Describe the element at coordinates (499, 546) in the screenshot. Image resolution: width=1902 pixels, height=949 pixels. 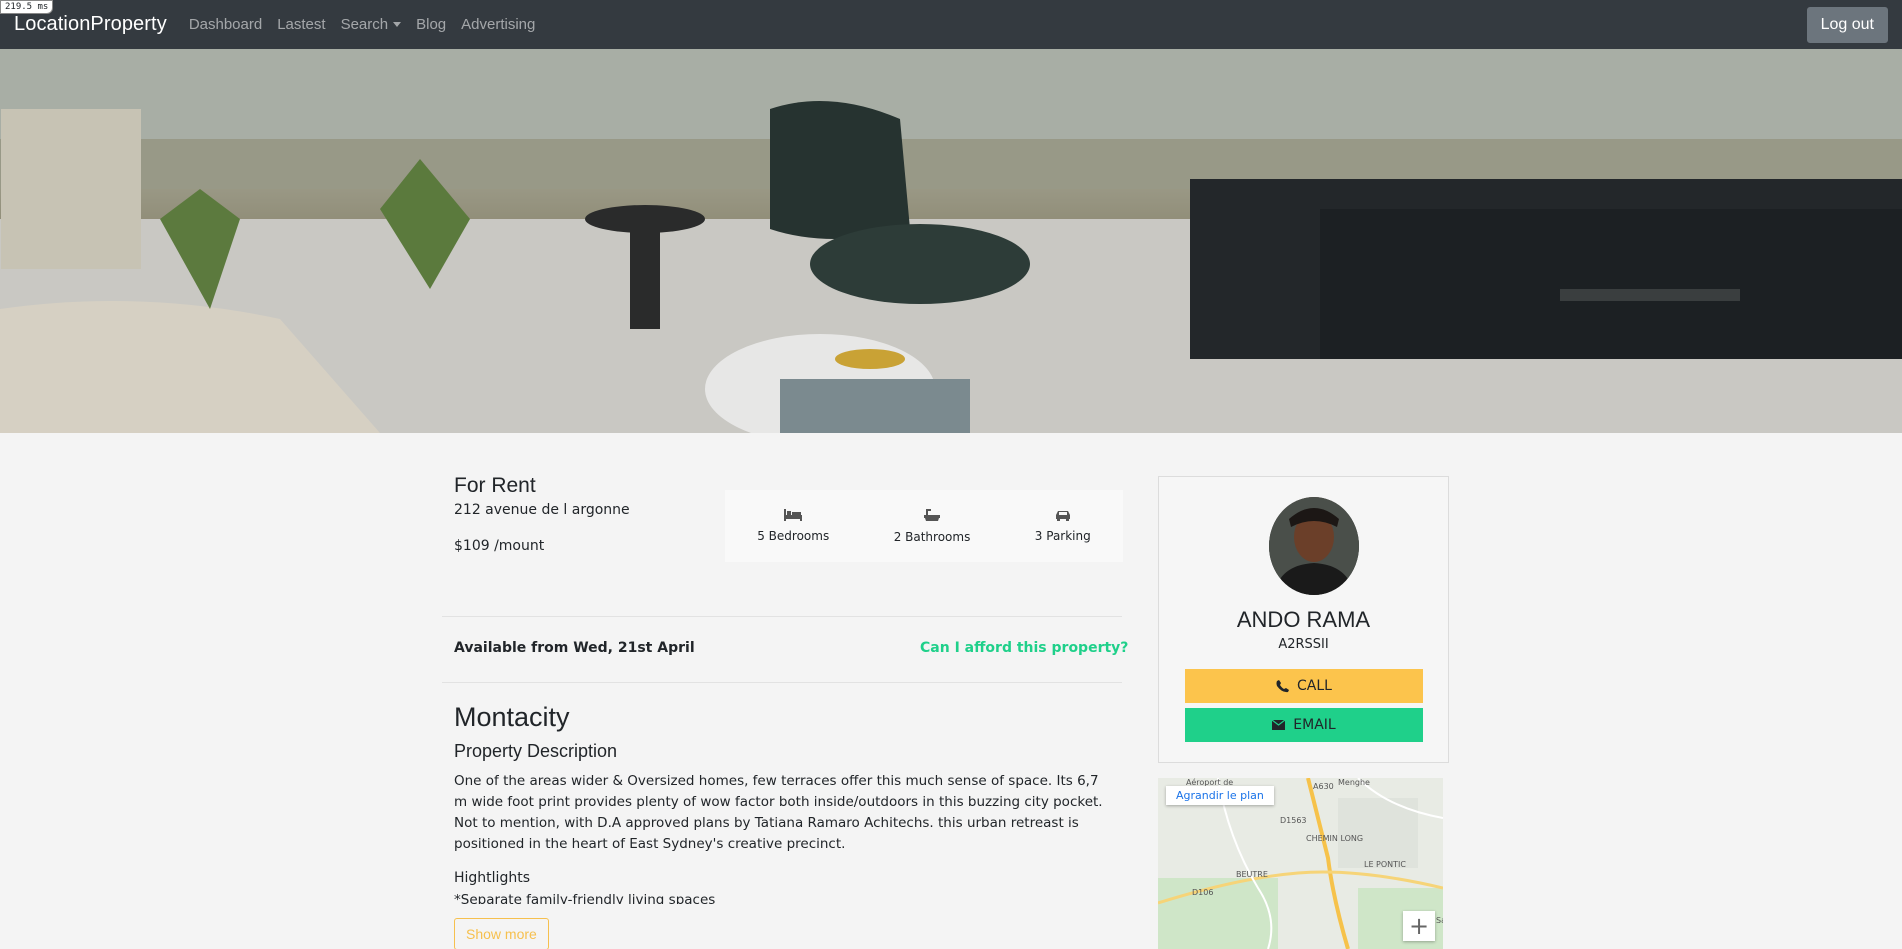
I see `listing-price: $109 /mount` at that location.